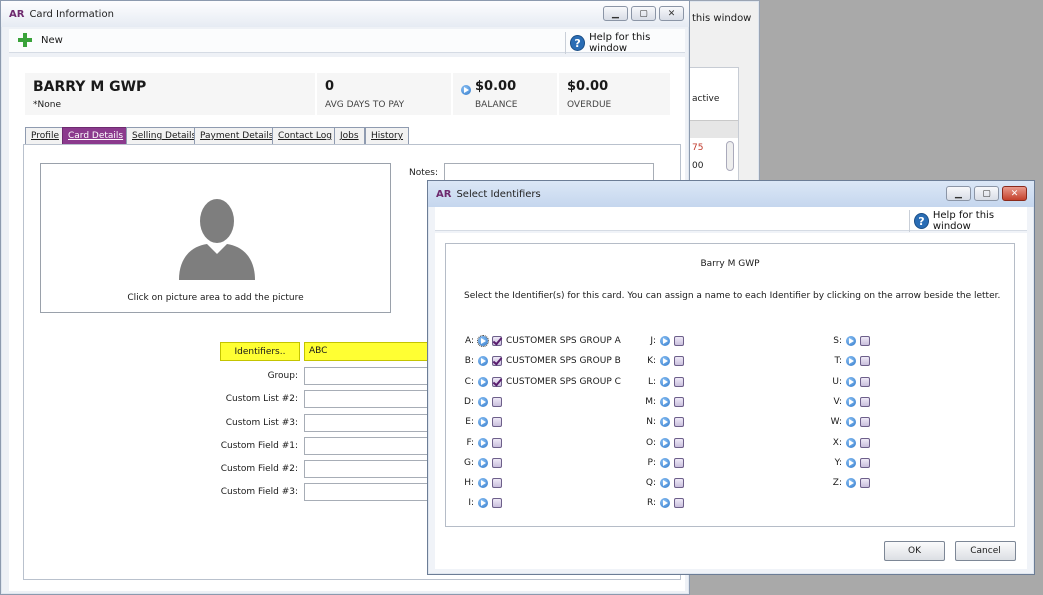  Describe the element at coordinates (721, 18) in the screenshot. I see `background-help-text: this window` at that location.